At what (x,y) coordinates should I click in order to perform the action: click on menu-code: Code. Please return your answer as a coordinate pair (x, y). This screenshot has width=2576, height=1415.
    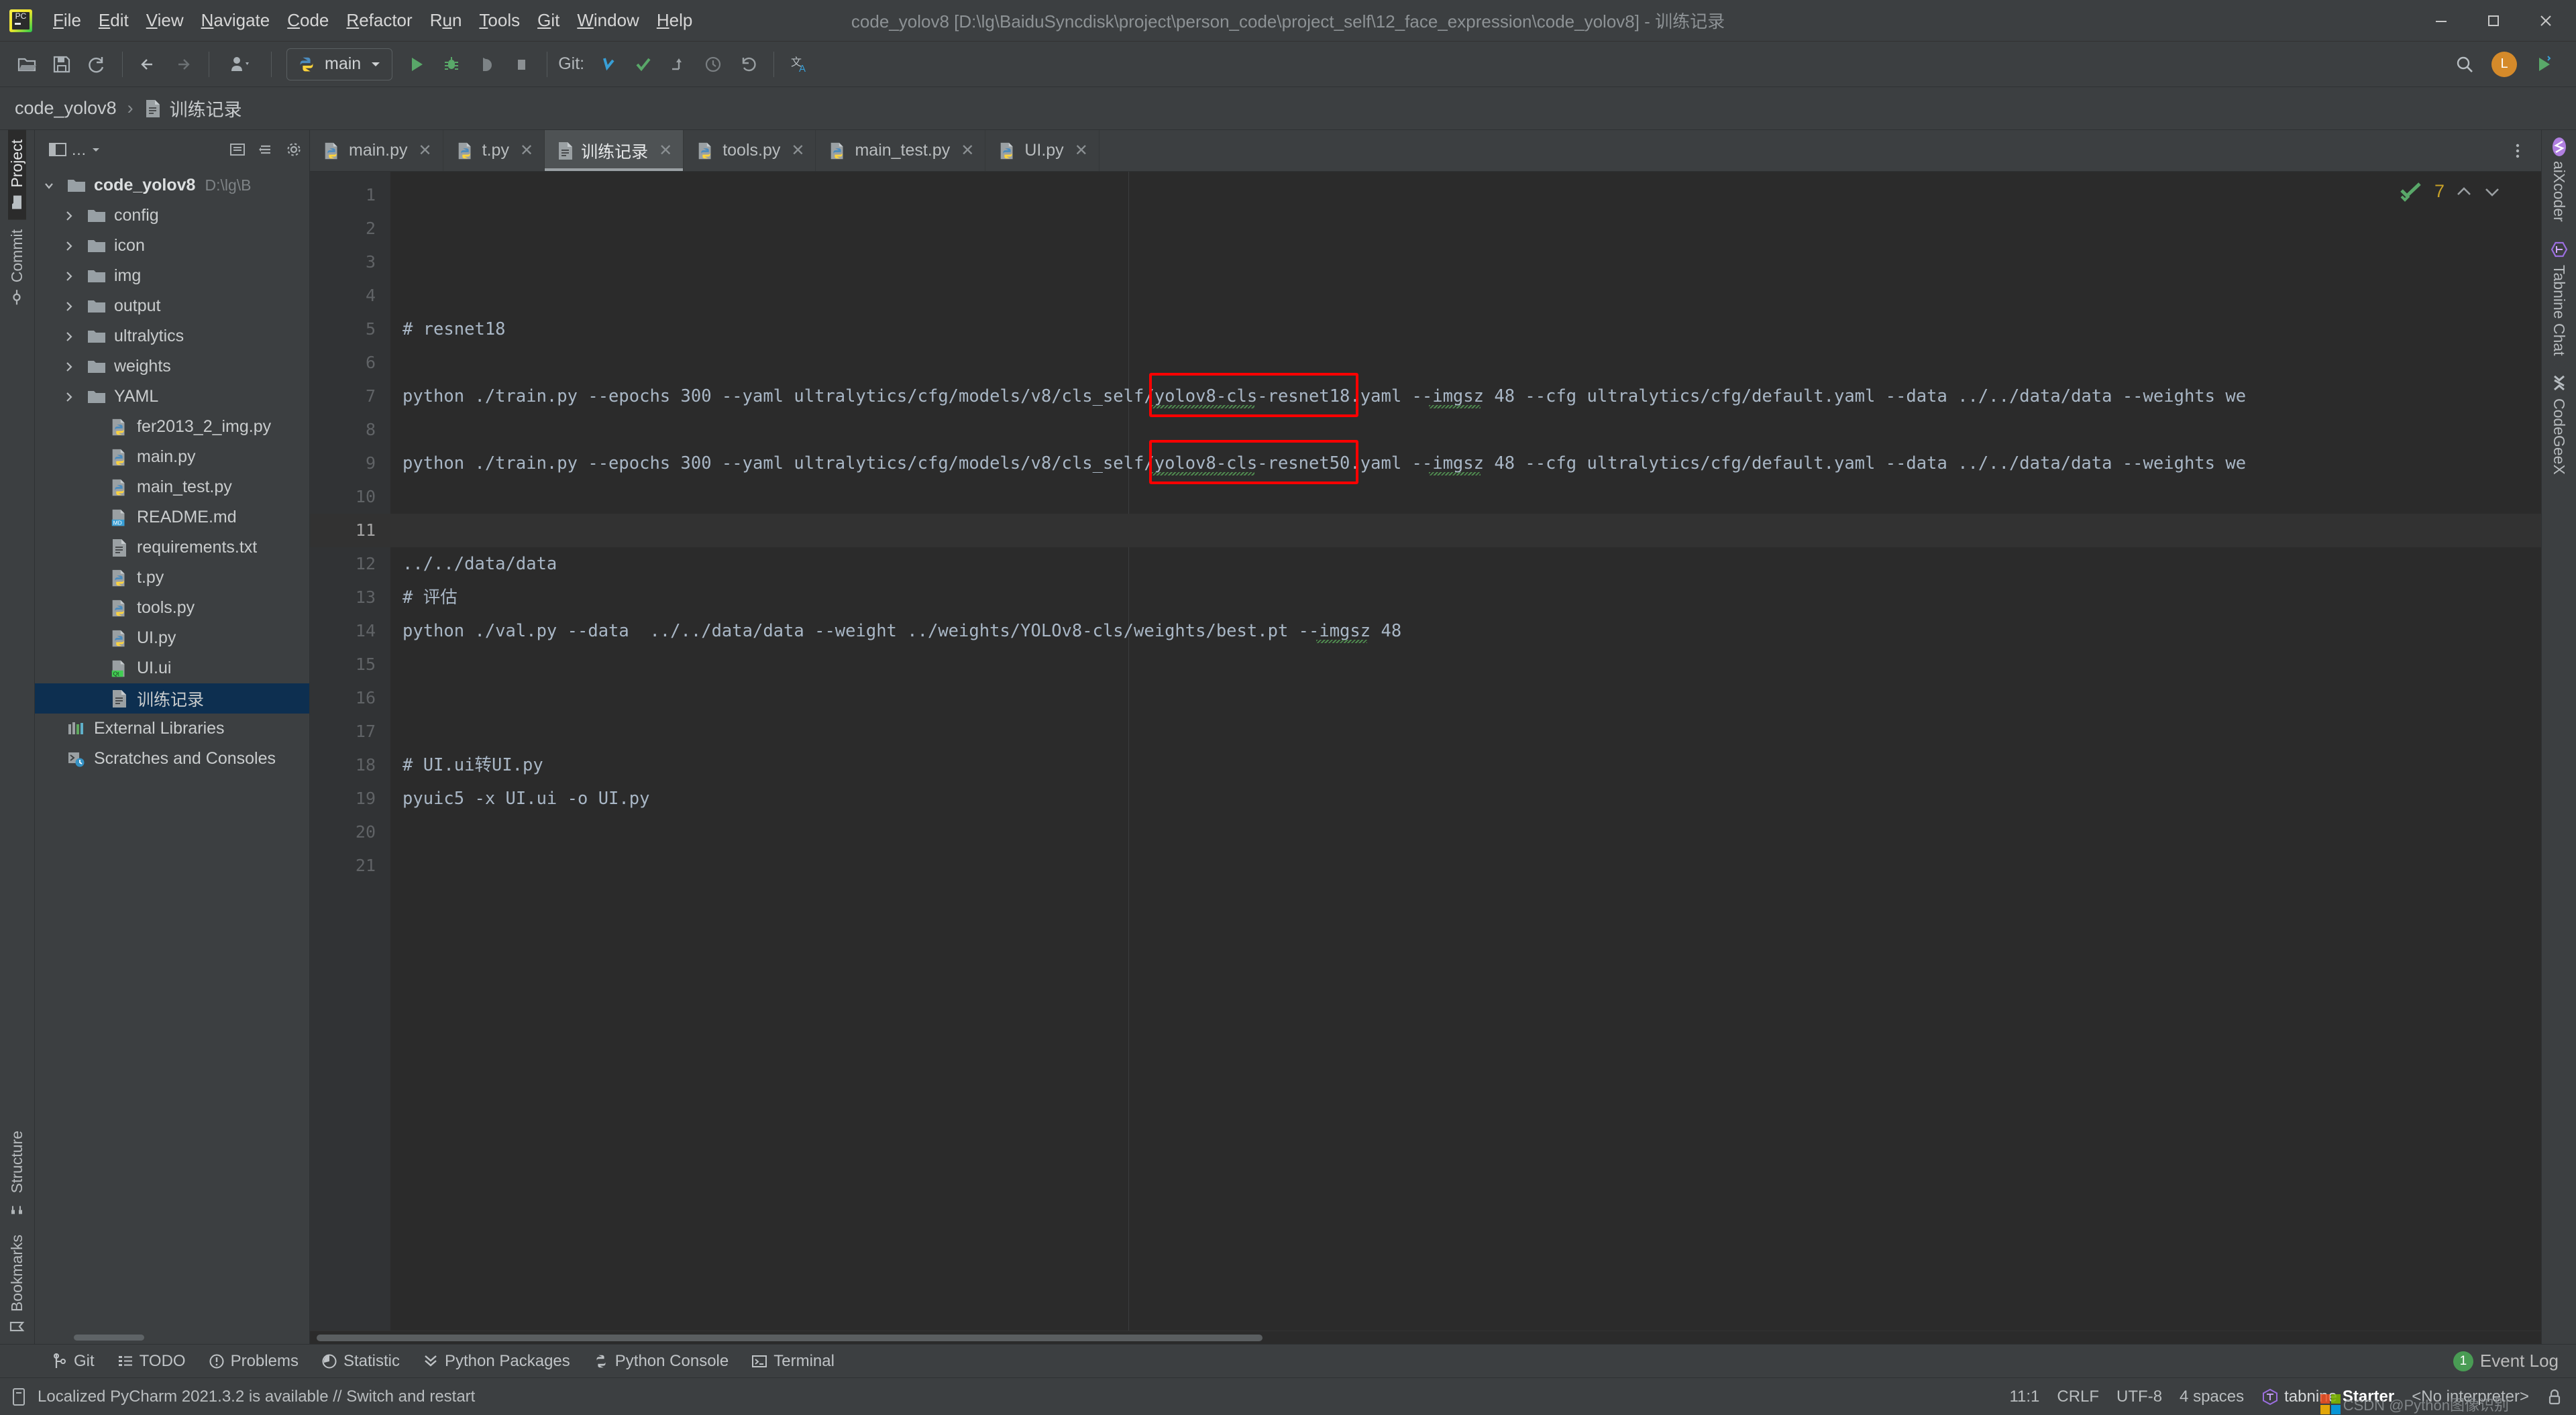
    Looking at the image, I should click on (307, 20).